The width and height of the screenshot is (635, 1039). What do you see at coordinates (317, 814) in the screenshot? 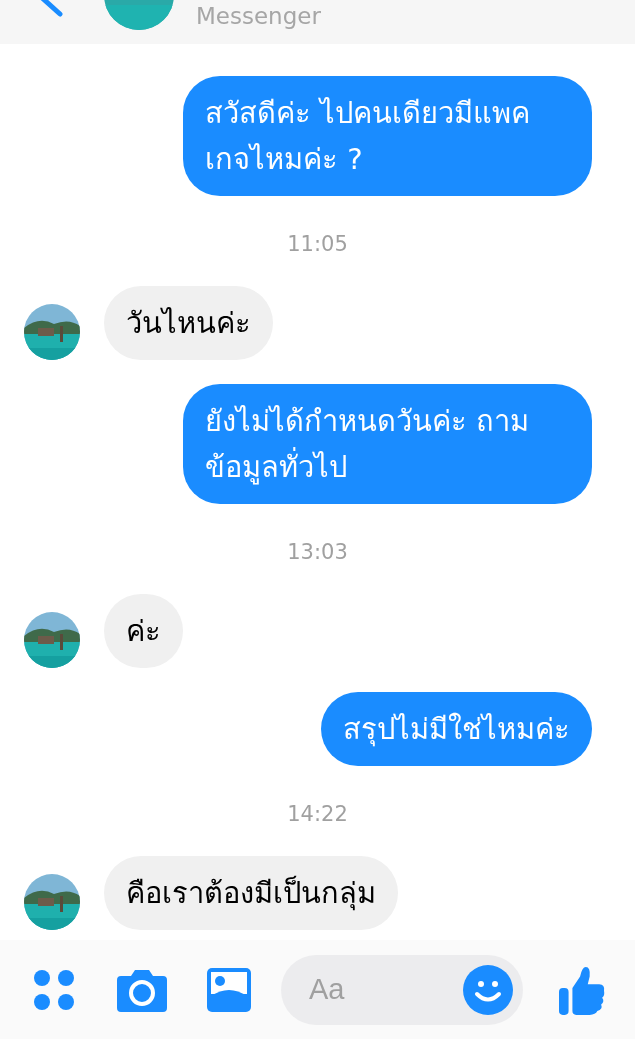
I see `timestamp: 14:22` at bounding box center [317, 814].